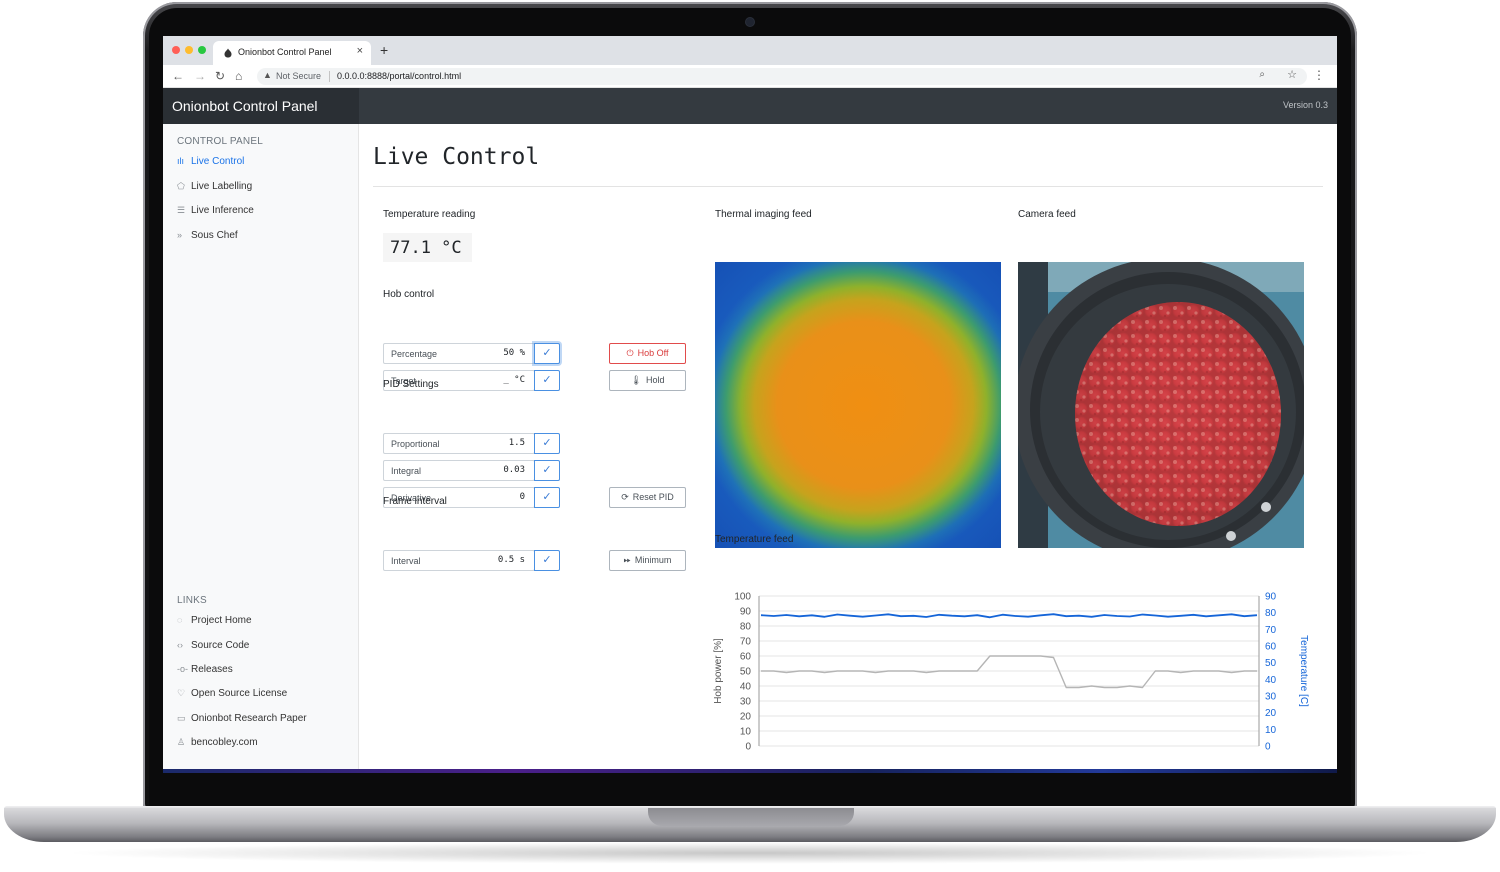 This screenshot has width=1500, height=872. I want to click on home-icon: ⌂, so click(238, 76).